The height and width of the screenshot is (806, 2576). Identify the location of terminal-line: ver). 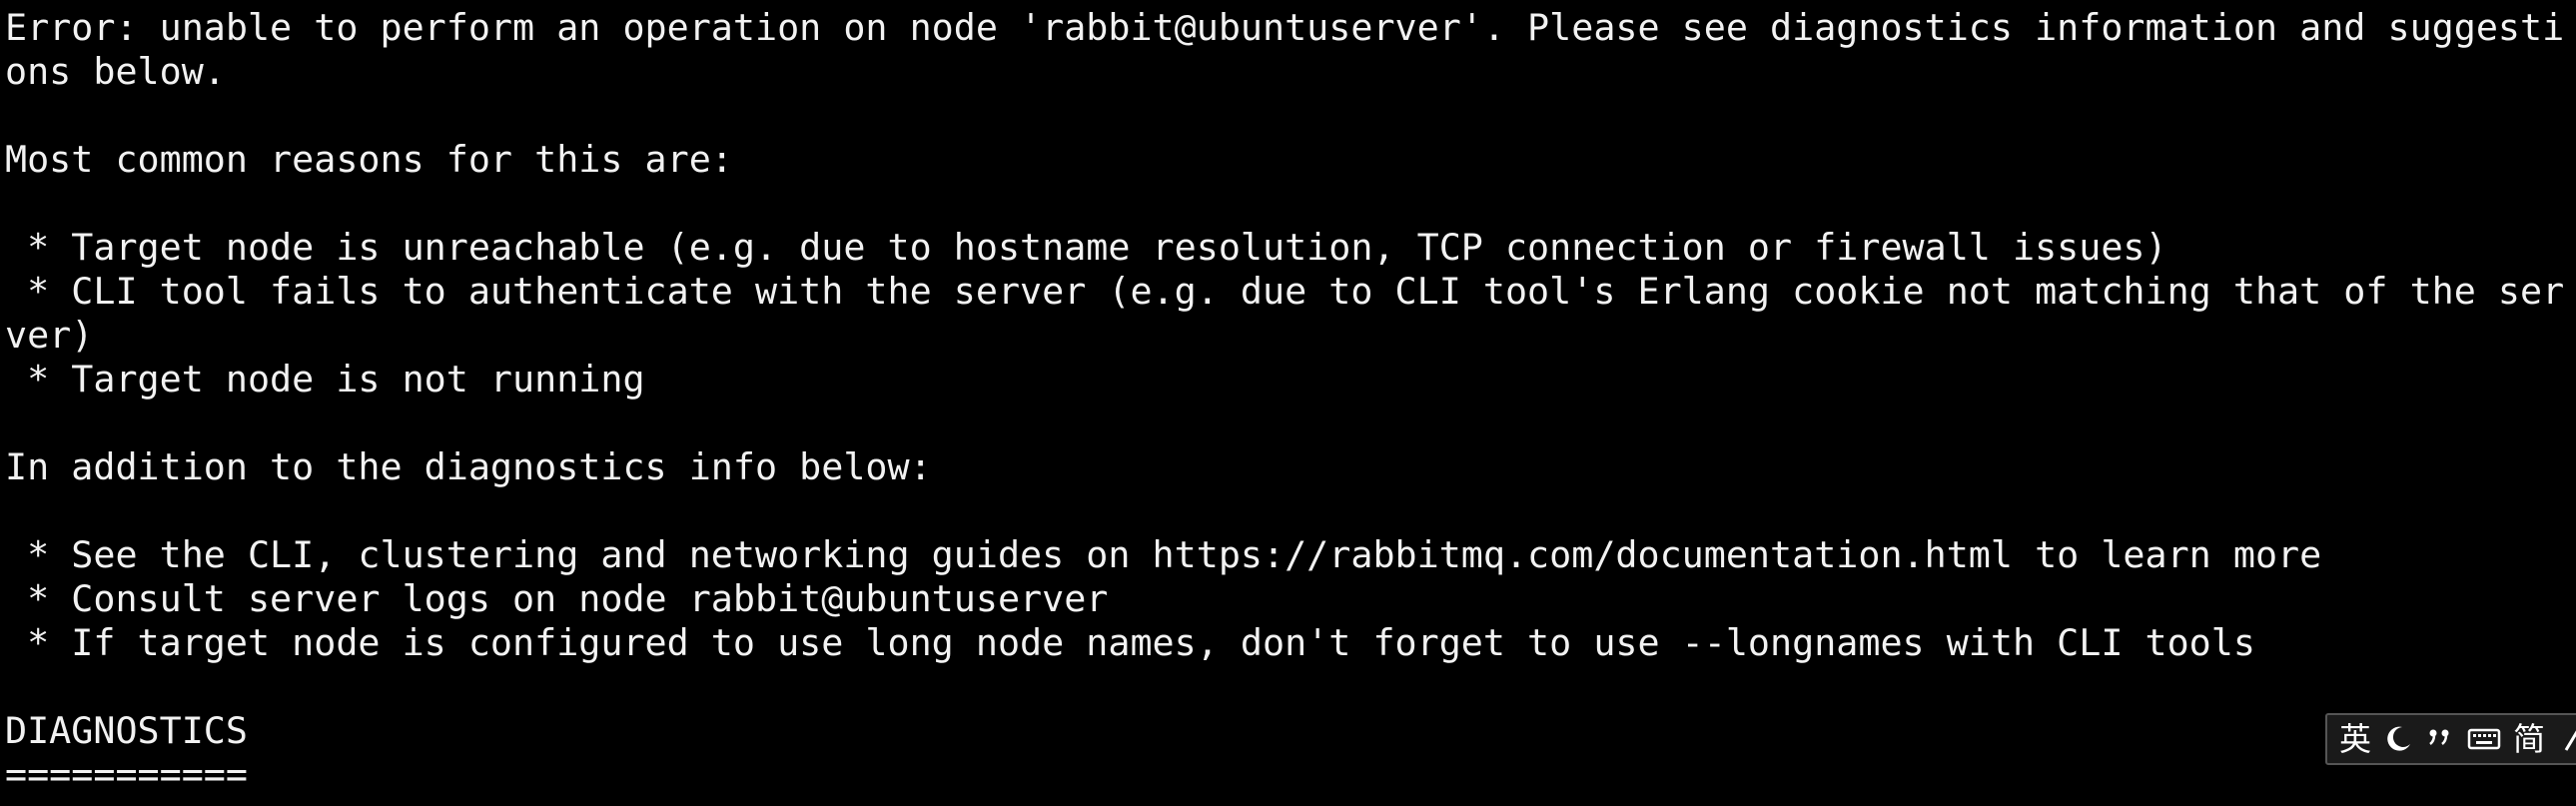
(50, 335).